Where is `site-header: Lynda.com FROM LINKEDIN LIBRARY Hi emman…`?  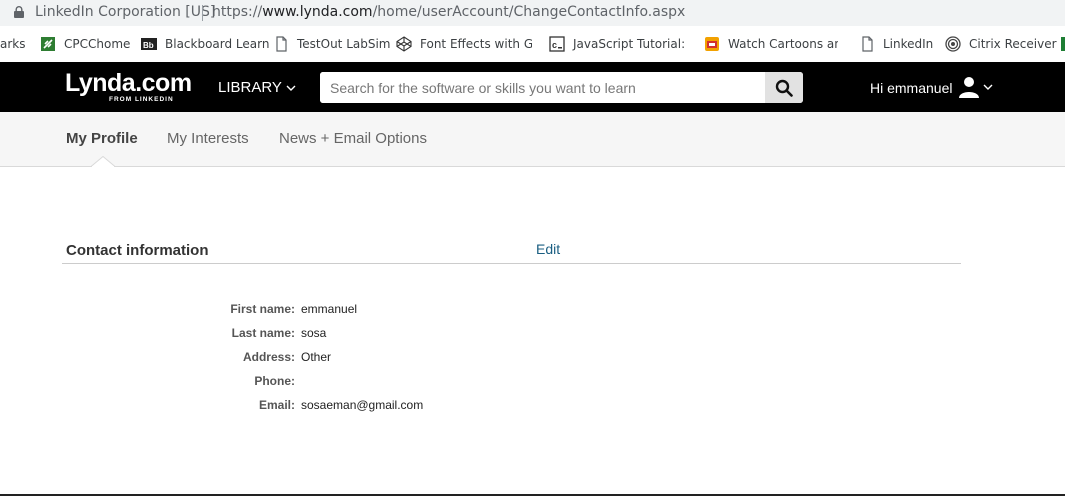
site-header: Lynda.com FROM LINKEDIN LIBRARY Hi emman… is located at coordinates (532, 87).